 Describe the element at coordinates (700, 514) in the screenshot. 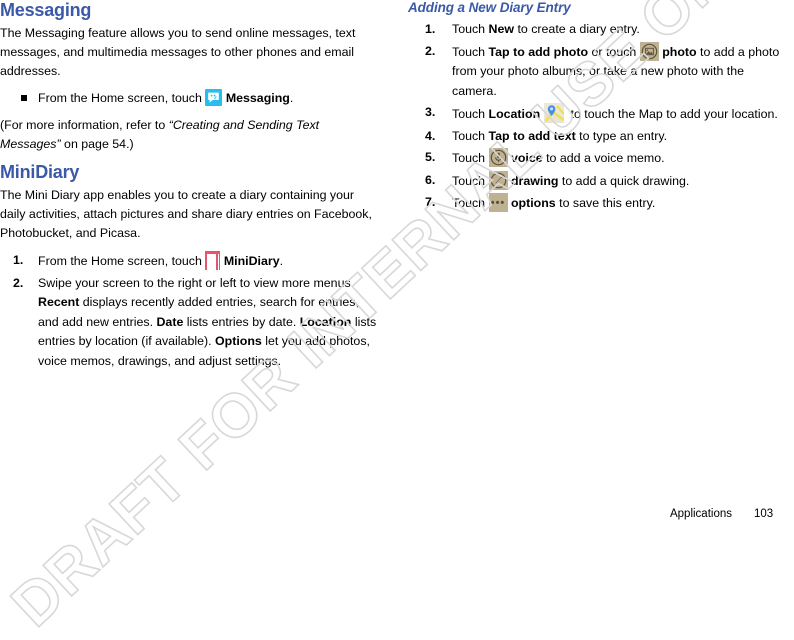

I see `footer-section-label: Applications` at that location.